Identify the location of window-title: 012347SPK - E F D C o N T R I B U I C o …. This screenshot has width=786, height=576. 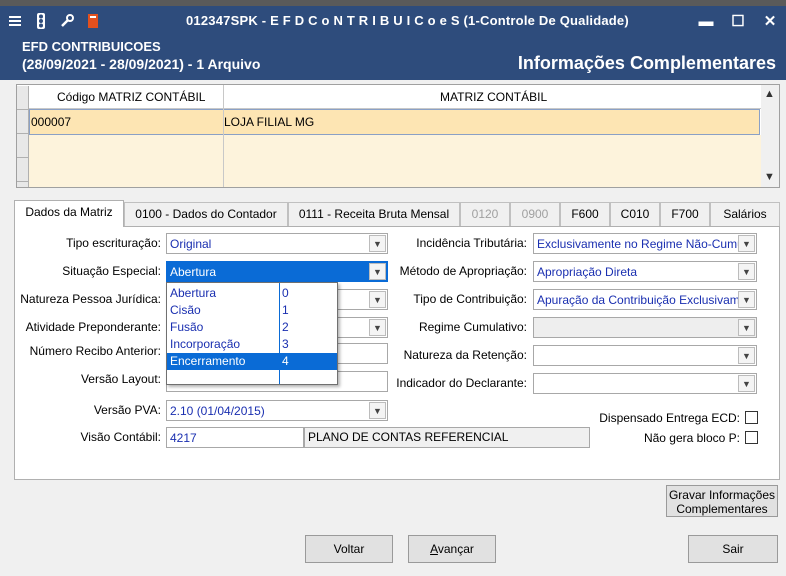
(407, 20).